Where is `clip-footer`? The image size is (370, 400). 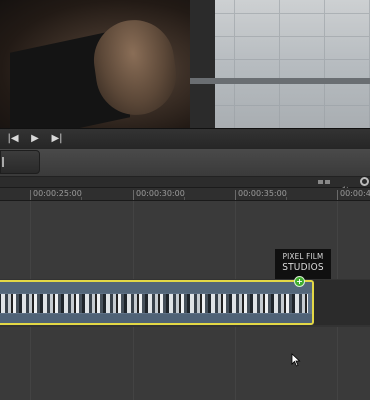 clip-footer is located at coordinates (156, 318).